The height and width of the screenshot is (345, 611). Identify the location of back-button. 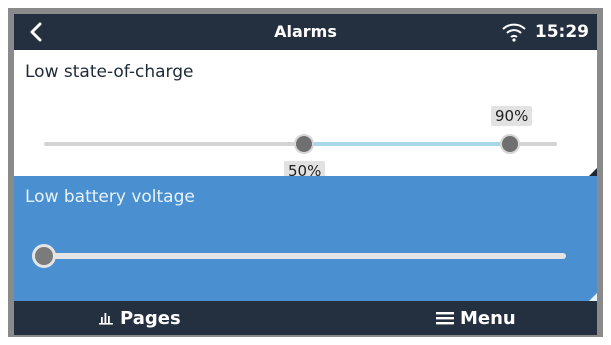
(36, 32).